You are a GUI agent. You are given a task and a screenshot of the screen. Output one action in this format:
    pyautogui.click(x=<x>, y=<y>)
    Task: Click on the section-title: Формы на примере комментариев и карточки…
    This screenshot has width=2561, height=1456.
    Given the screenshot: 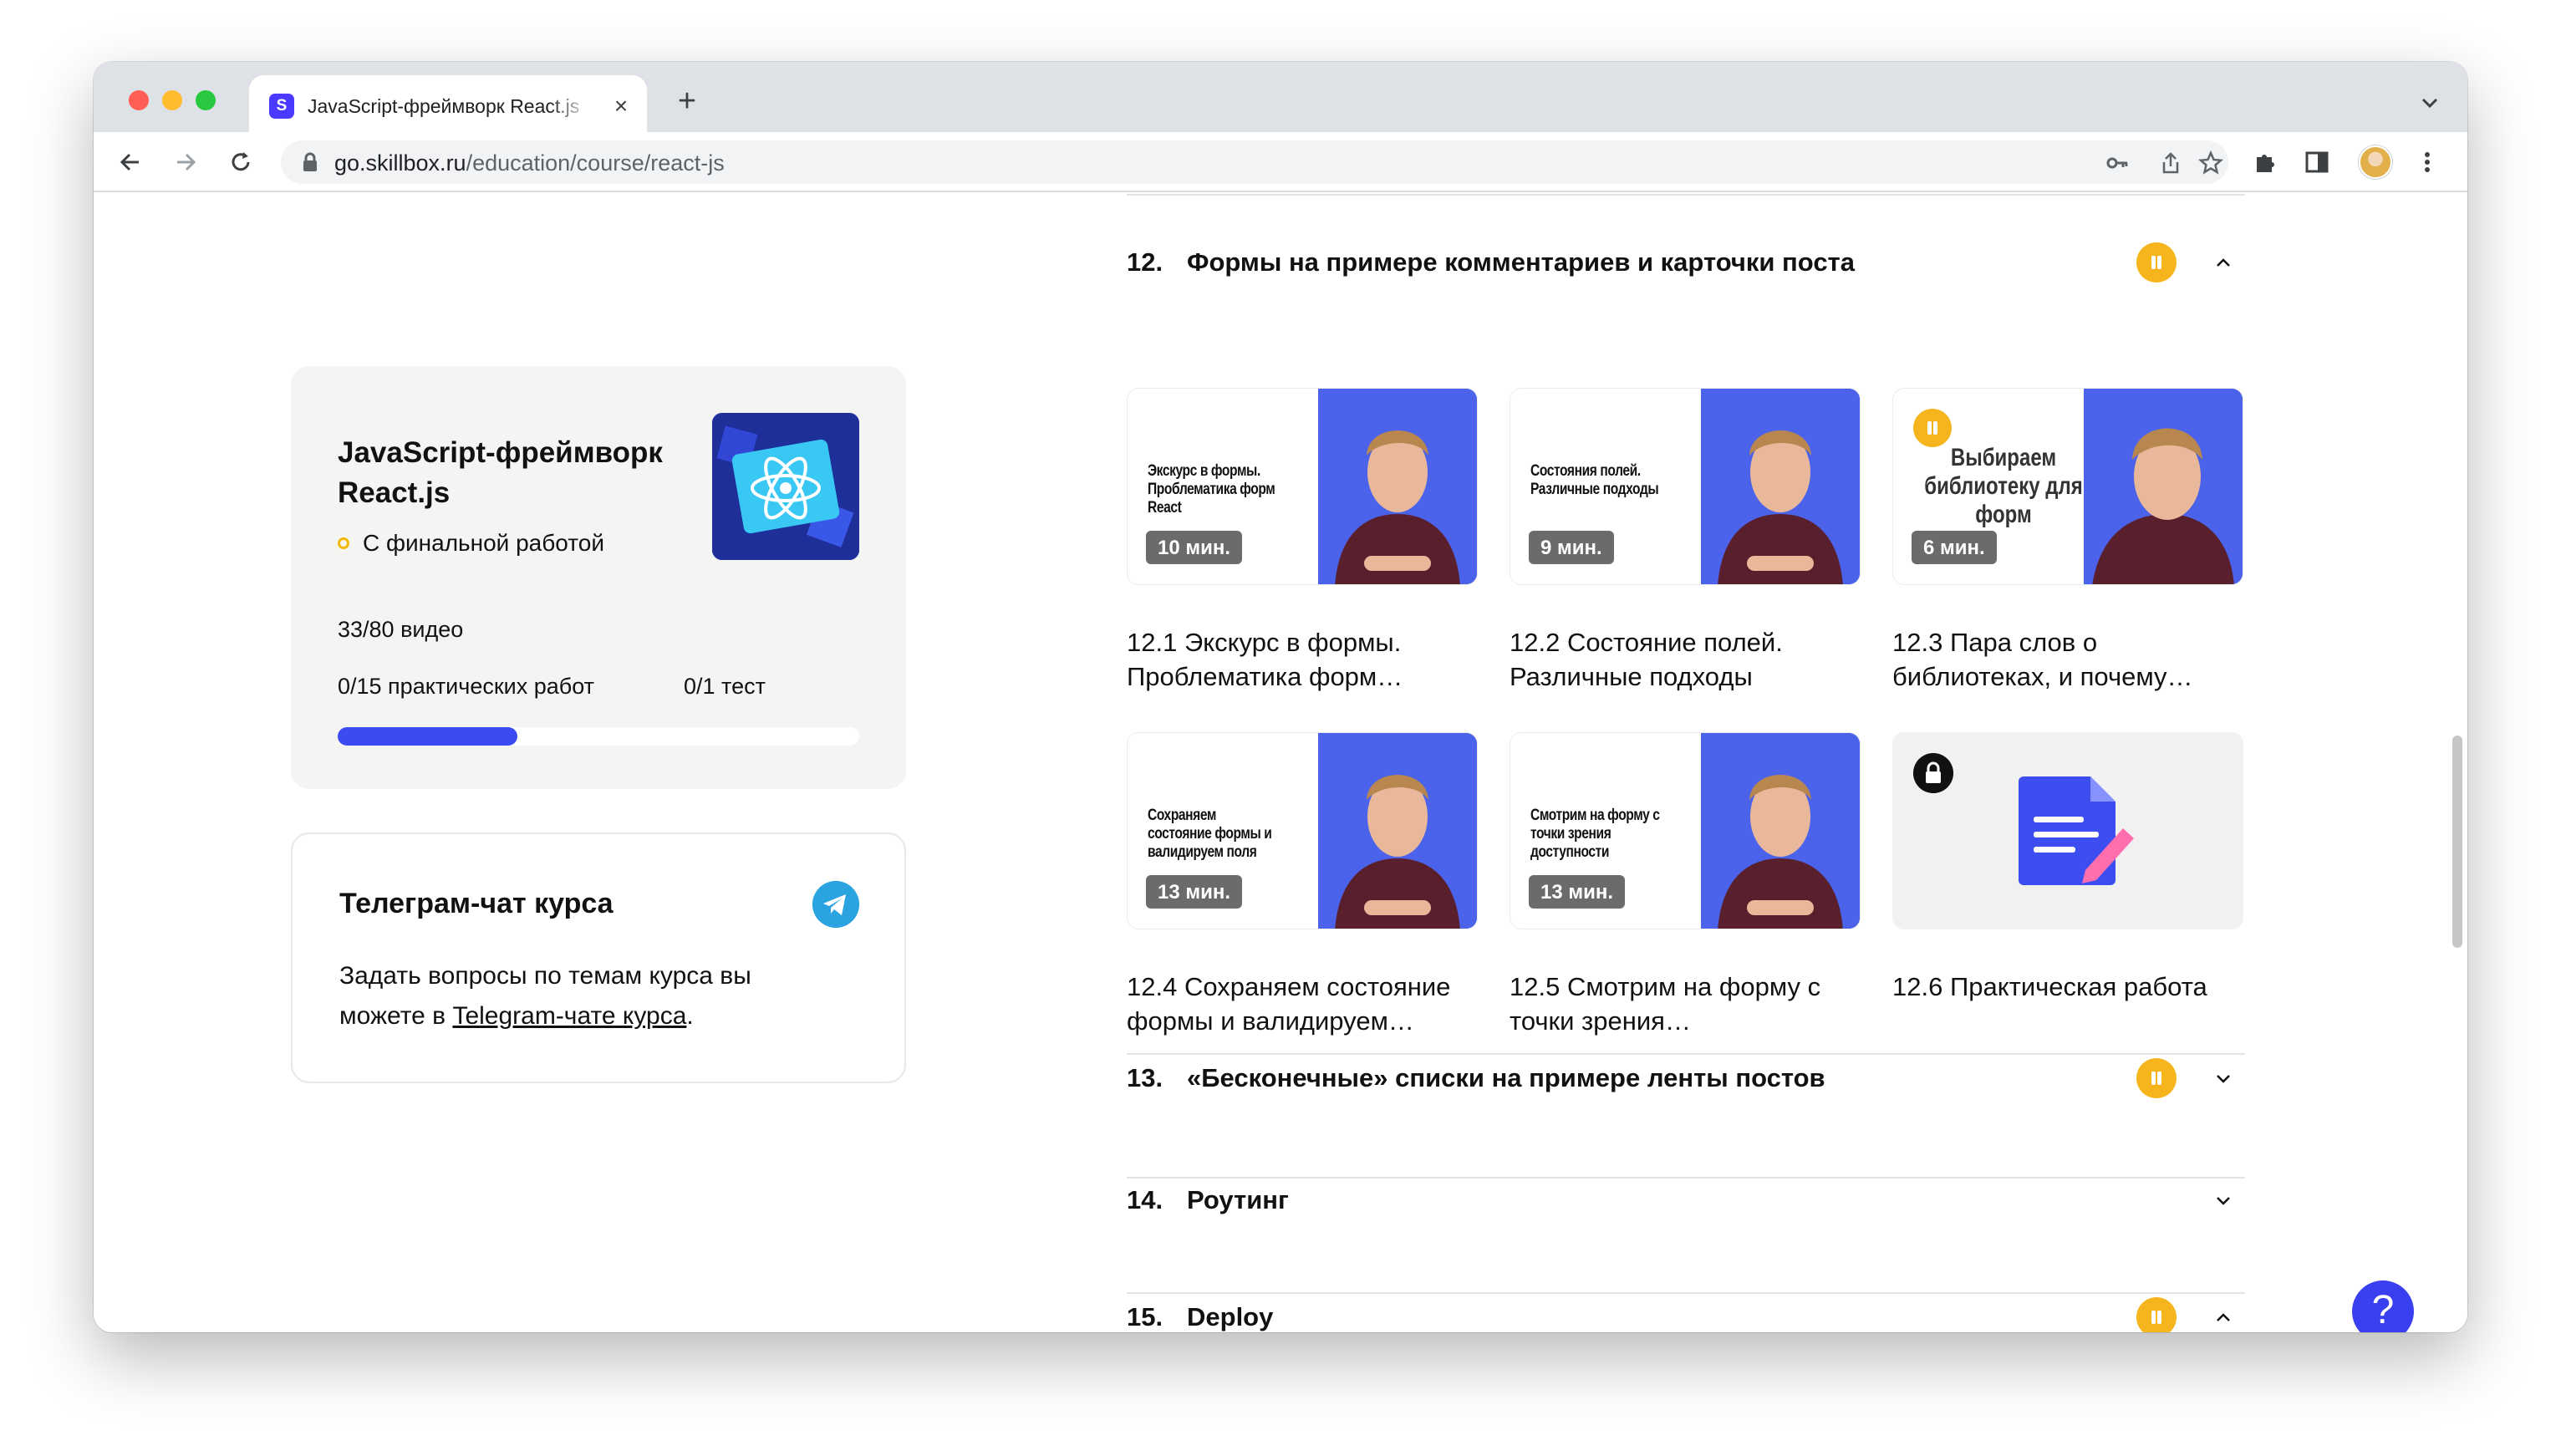 What is the action you would take?
    pyautogui.click(x=1521, y=262)
    